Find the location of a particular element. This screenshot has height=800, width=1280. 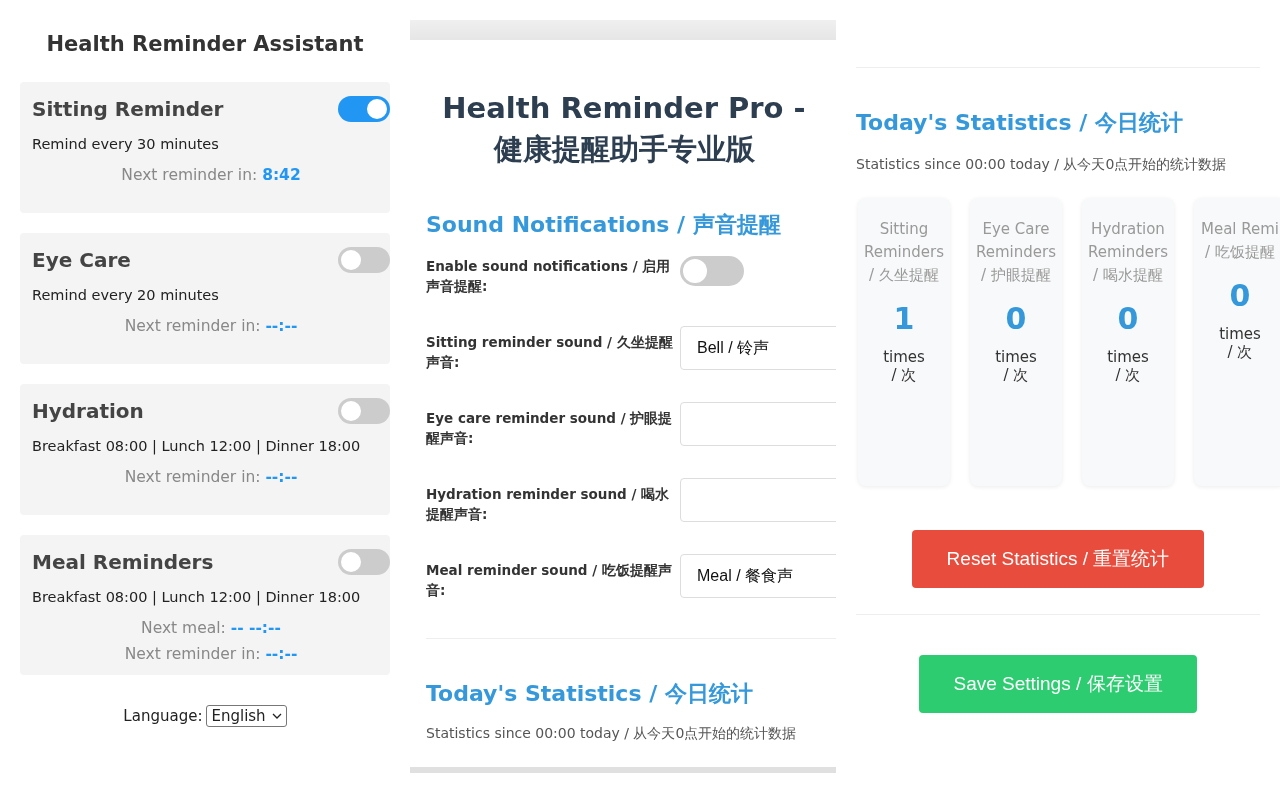

sound-select: Meal / 餐食声 is located at coordinates (758, 576).